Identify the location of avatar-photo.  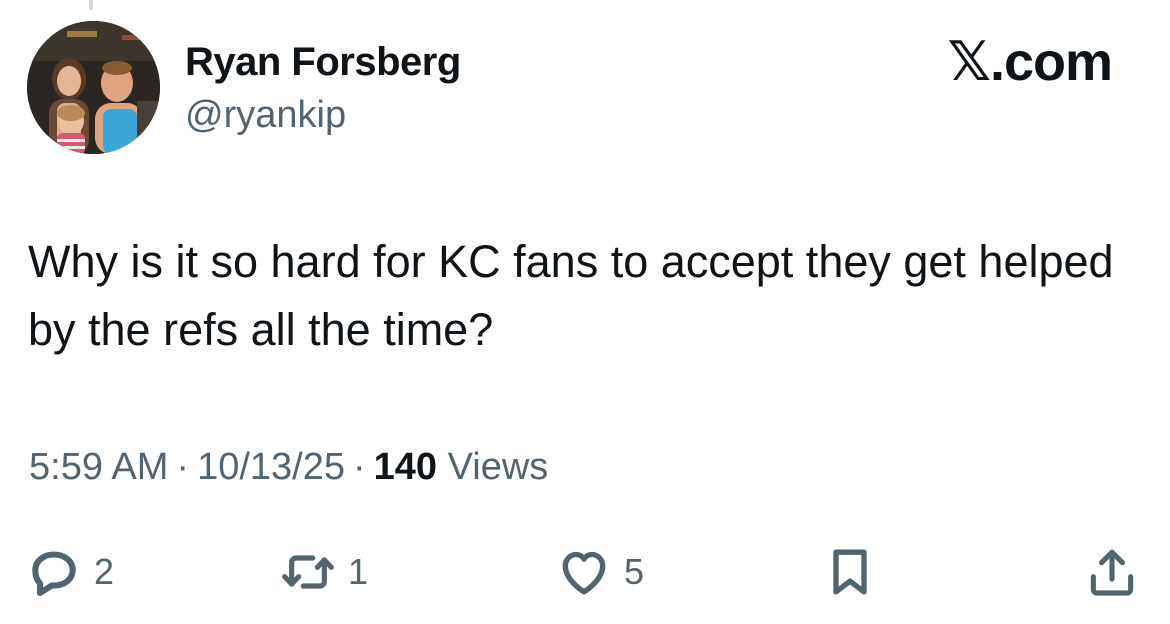
(93, 87).